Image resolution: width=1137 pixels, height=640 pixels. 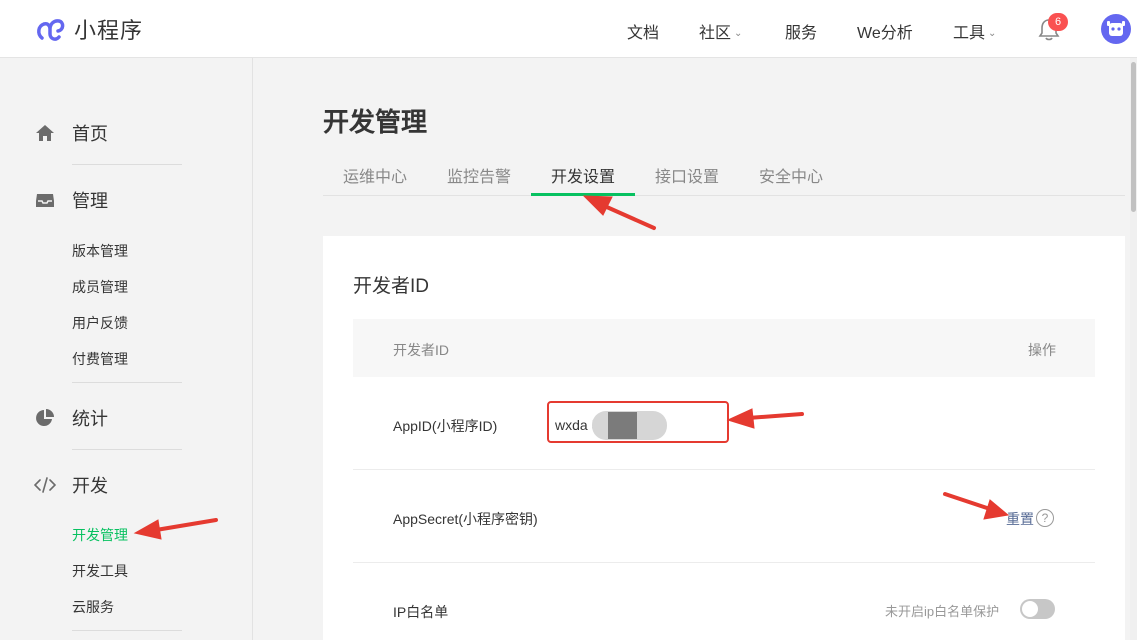 What do you see at coordinates (1045, 518) in the screenshot?
I see `help-icon: ?` at bounding box center [1045, 518].